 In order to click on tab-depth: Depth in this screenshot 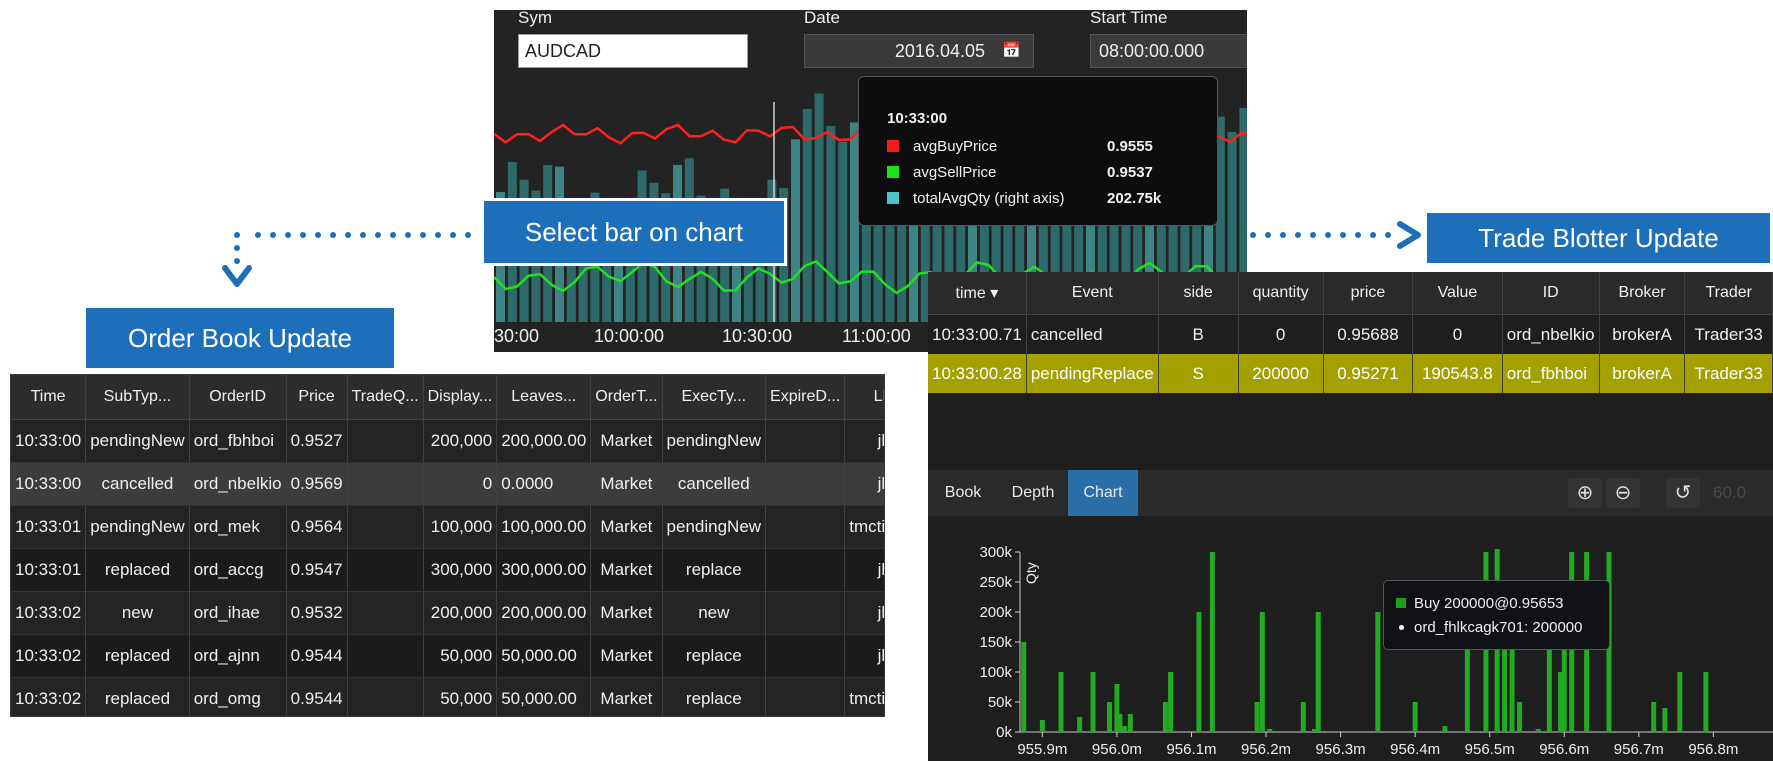, I will do `click(1033, 493)`.